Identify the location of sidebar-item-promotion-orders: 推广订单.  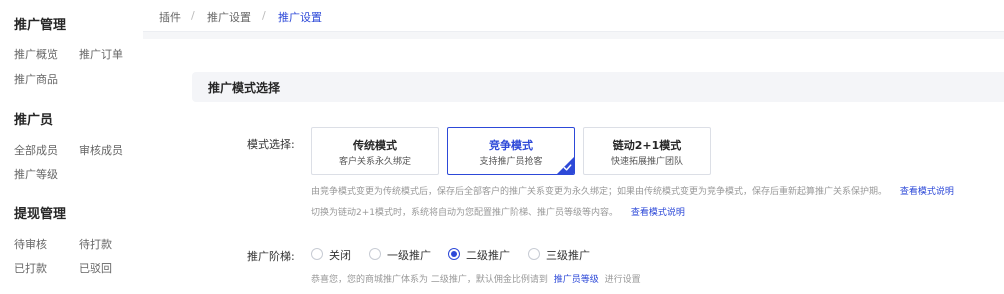
(101, 54).